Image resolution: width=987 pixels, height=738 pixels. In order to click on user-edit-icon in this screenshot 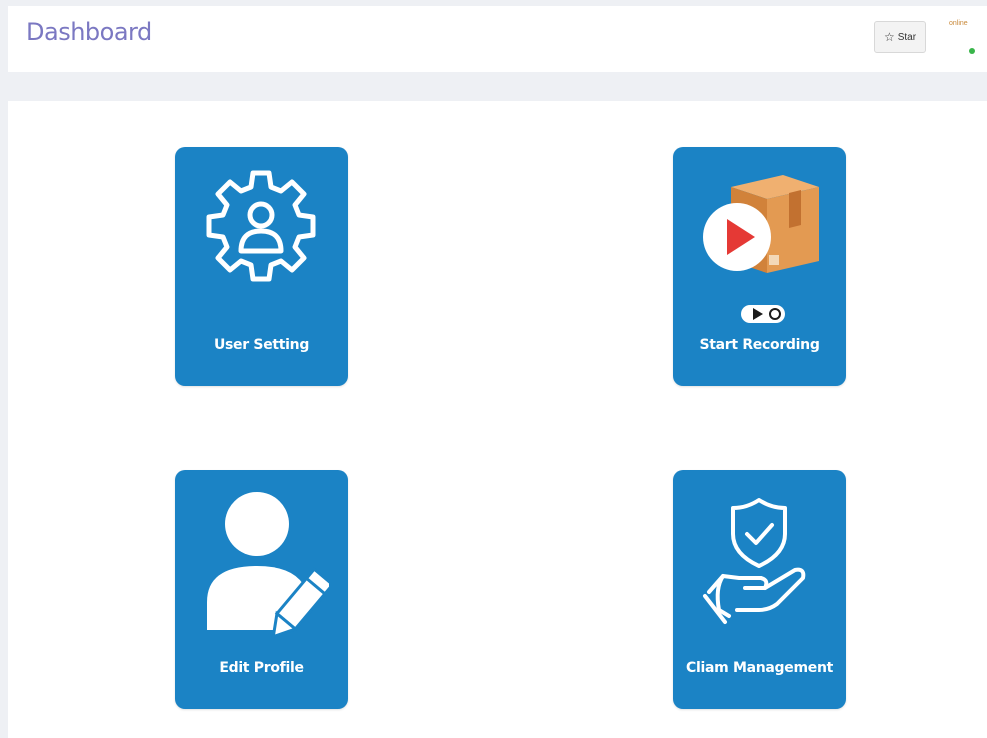, I will do `click(268, 565)`.